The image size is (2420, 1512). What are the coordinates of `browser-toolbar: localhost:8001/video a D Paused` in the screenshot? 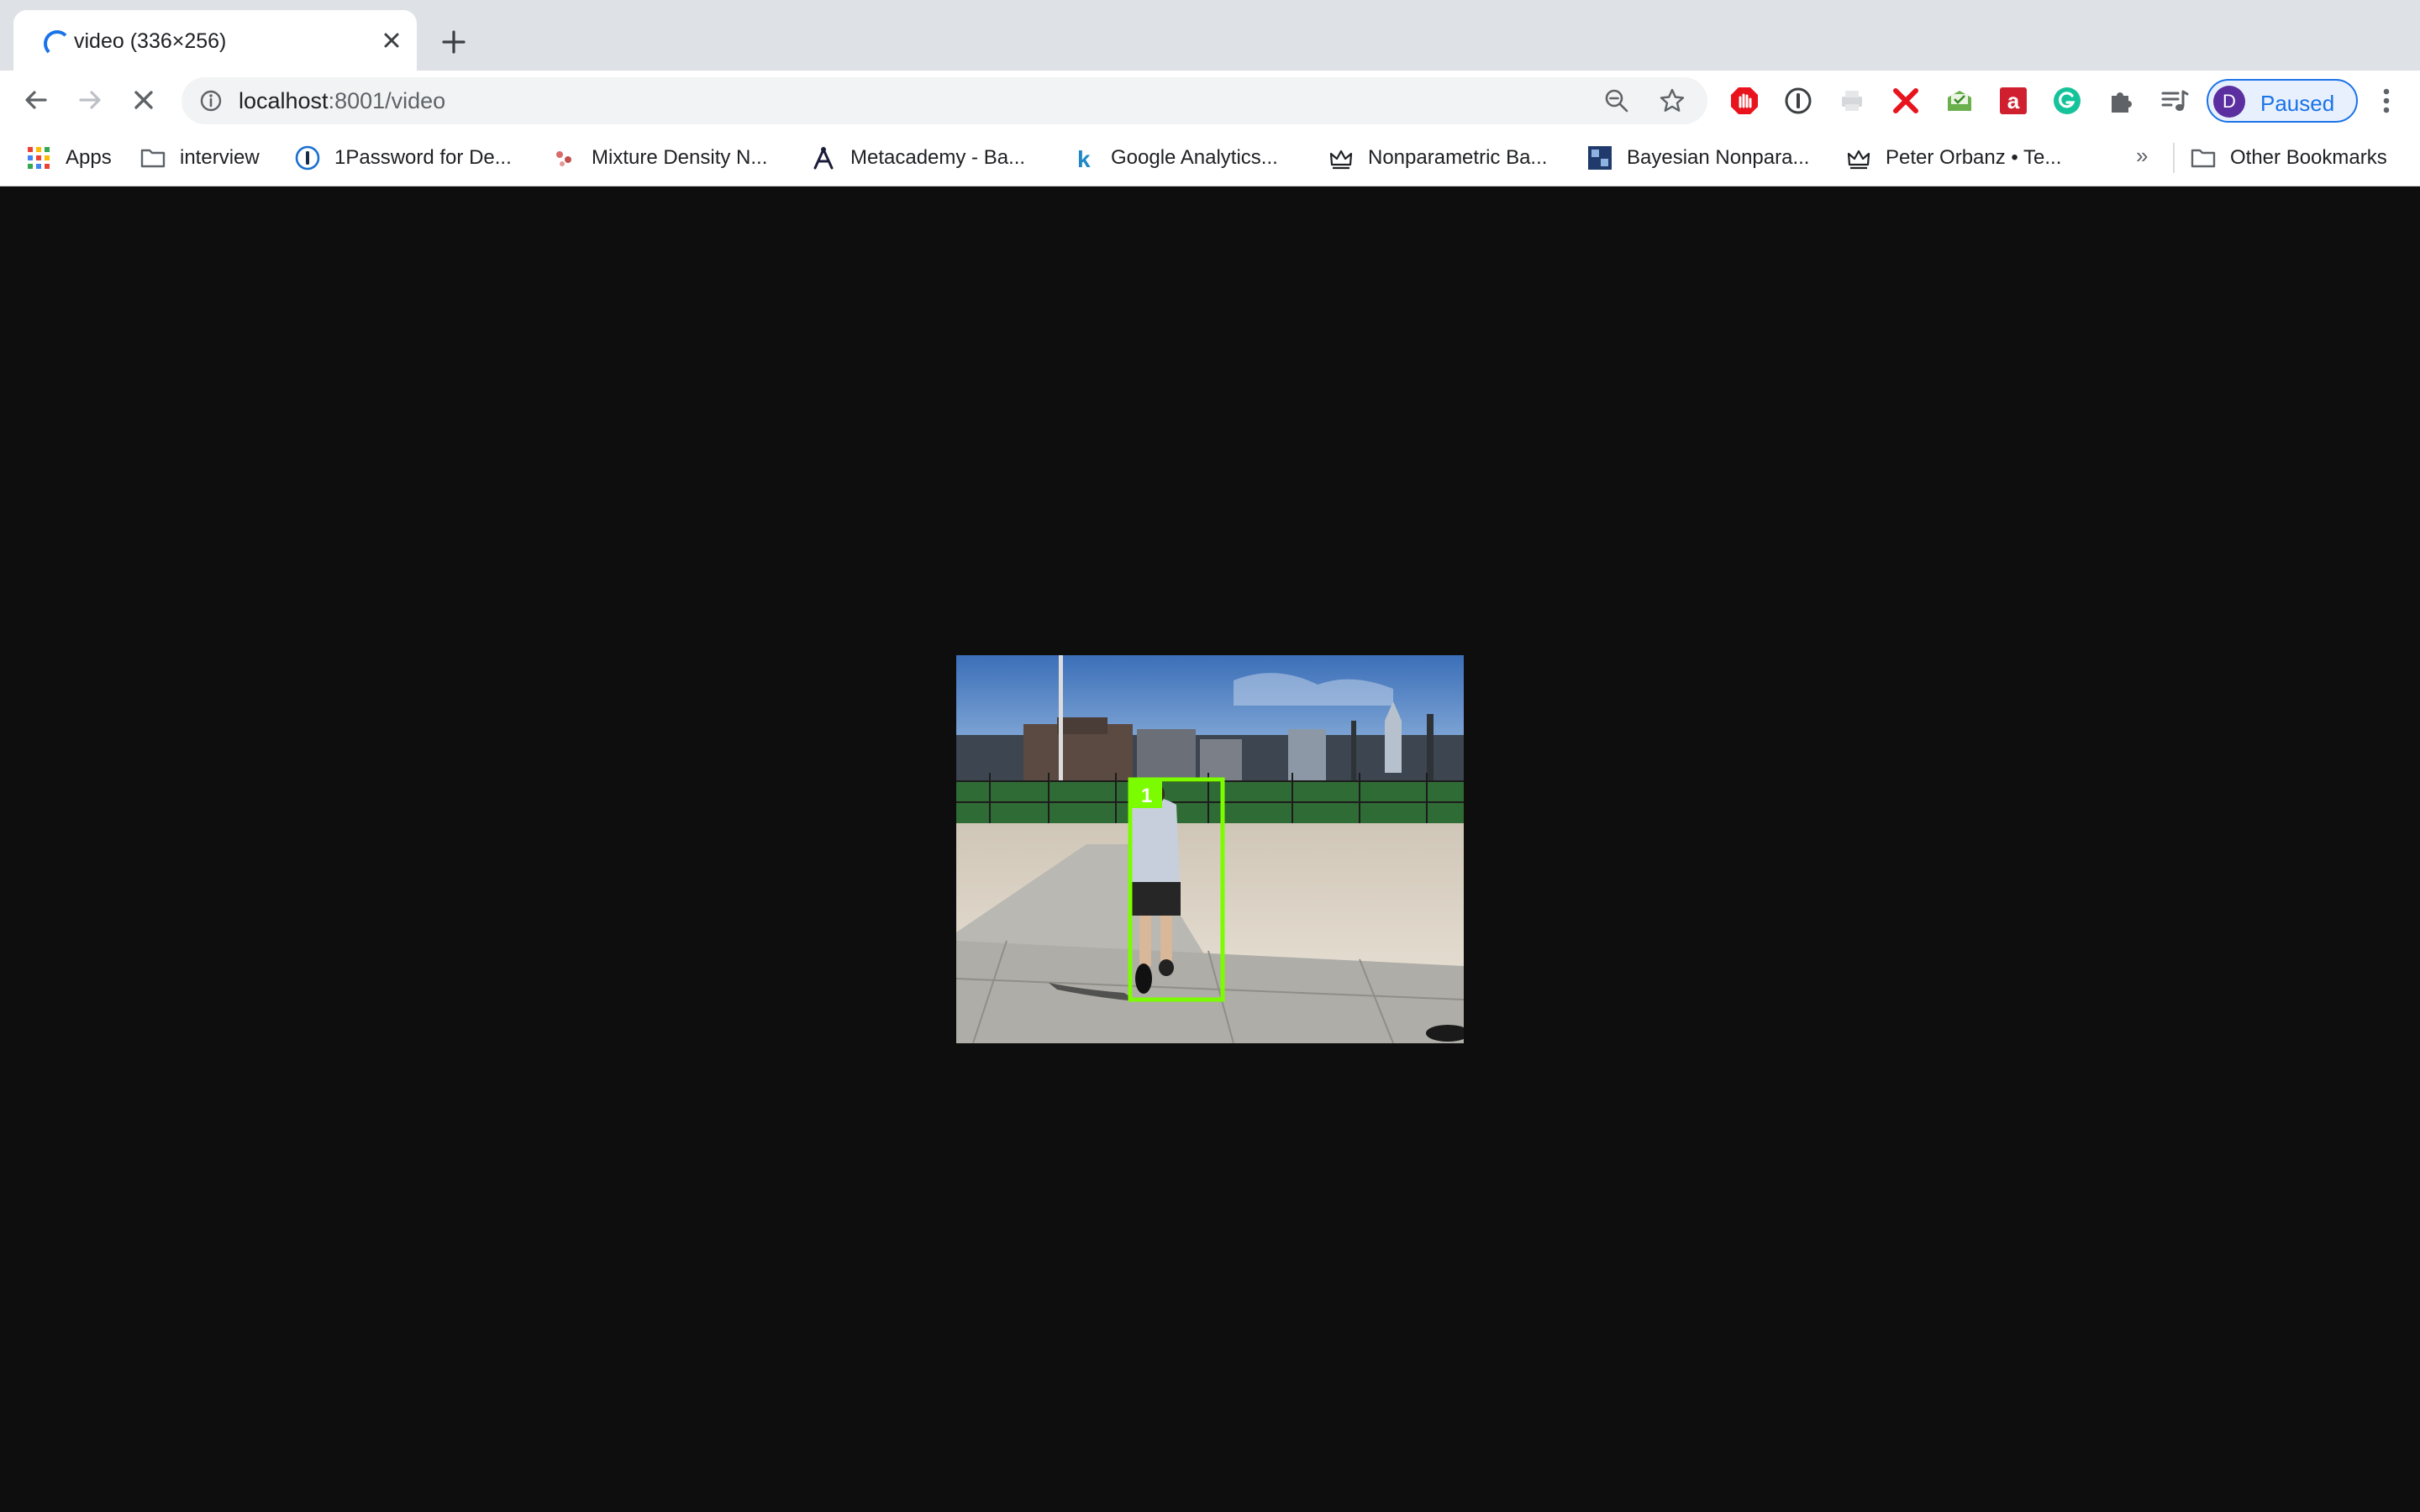 It's located at (1210, 100).